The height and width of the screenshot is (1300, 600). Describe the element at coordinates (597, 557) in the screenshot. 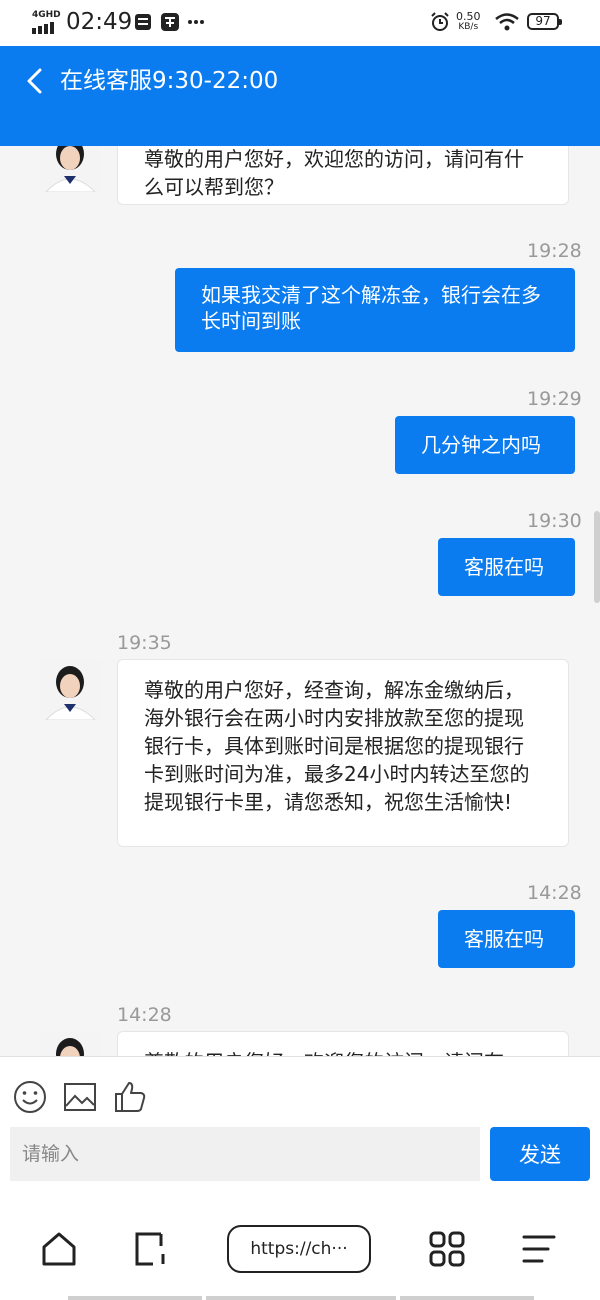

I see `scrollbar` at that location.